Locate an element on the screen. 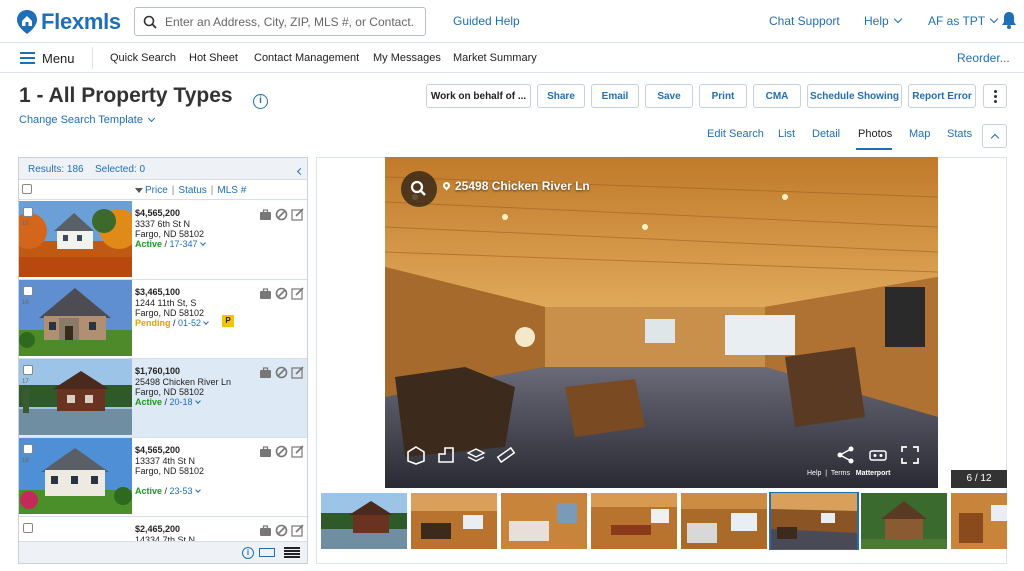 The image size is (1024, 571). sort-price: Price is located at coordinates (156, 190).